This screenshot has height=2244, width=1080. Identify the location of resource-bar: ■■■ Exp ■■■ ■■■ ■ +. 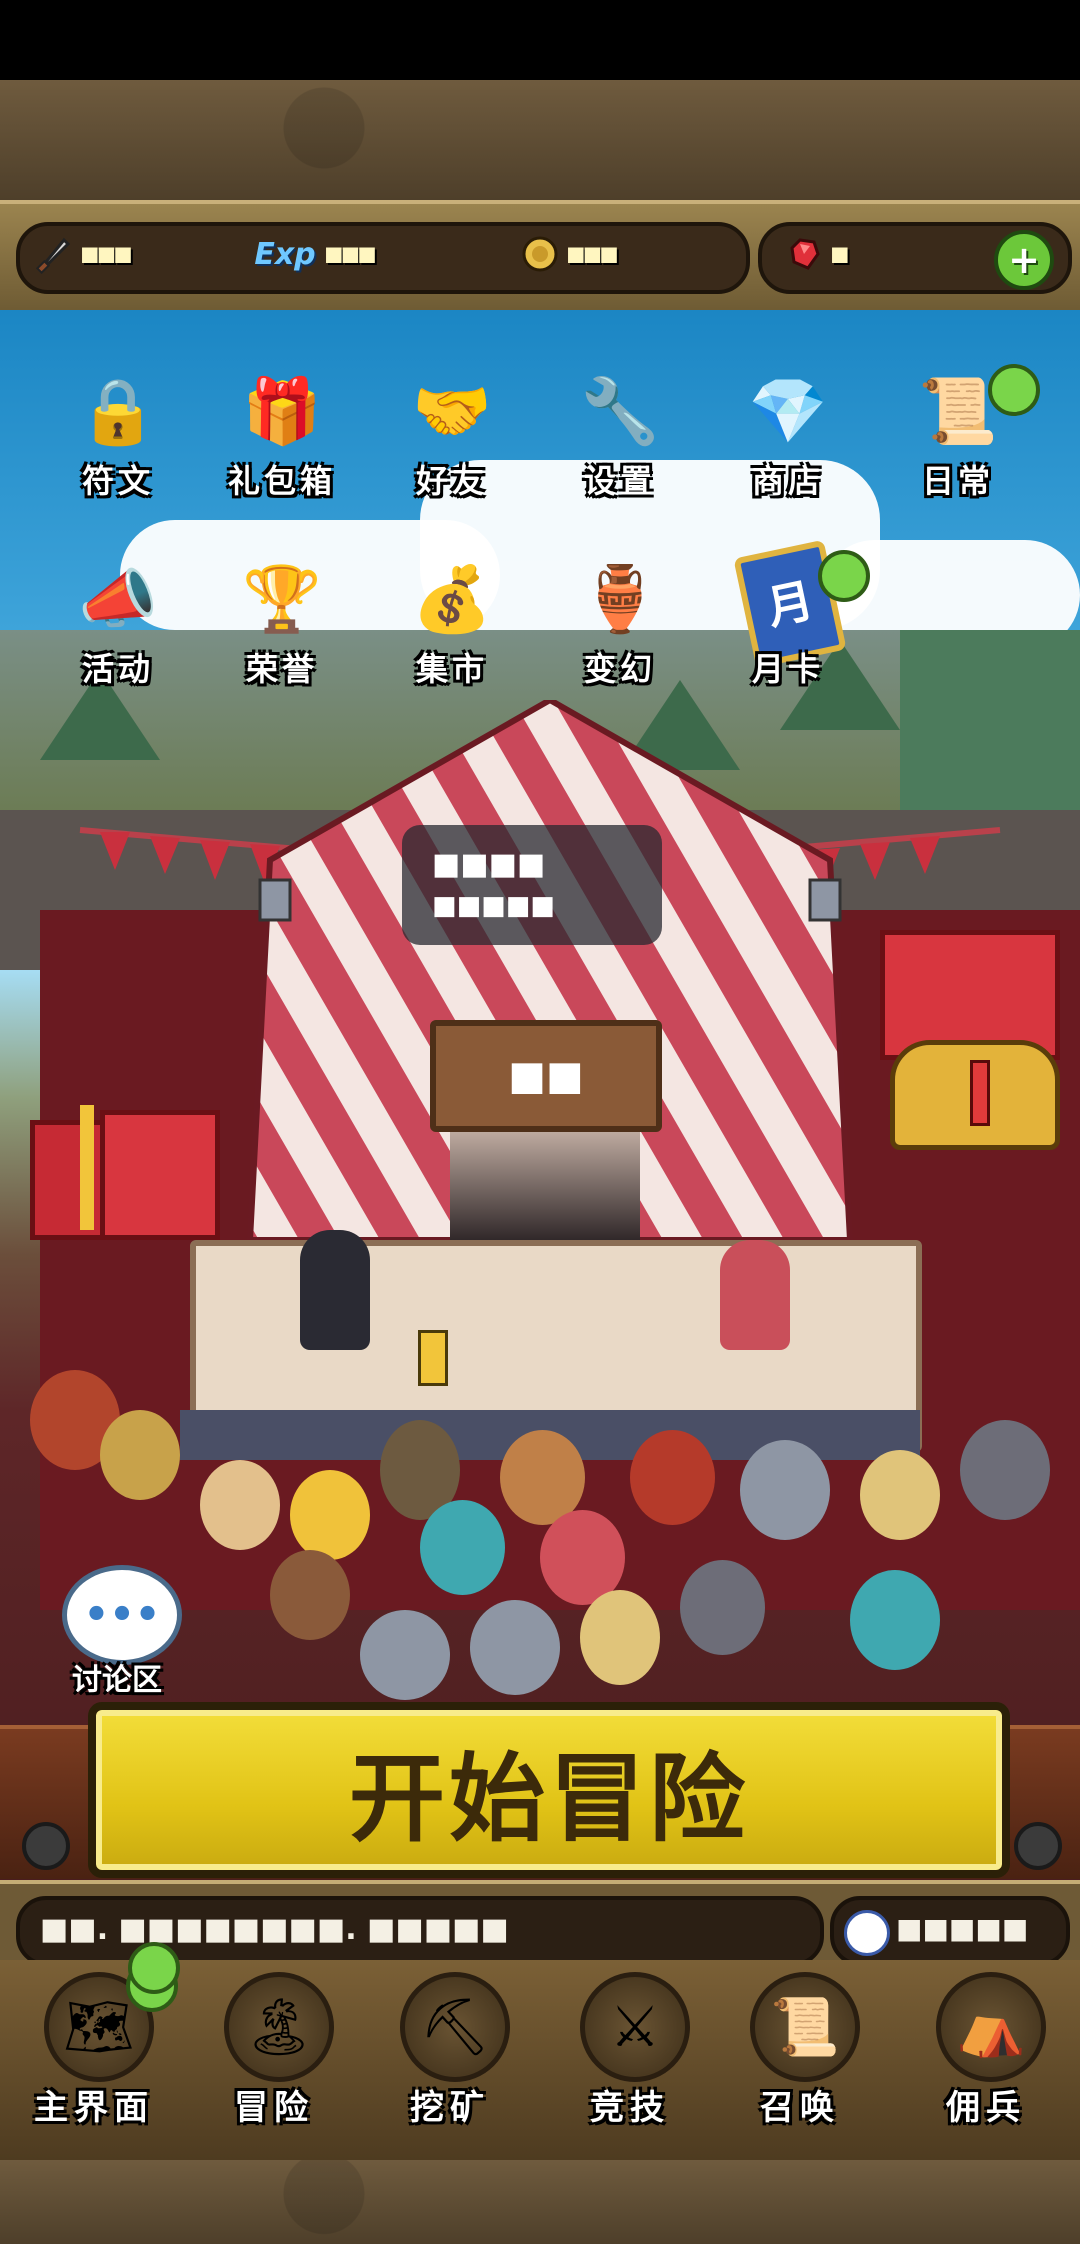
(540, 260).